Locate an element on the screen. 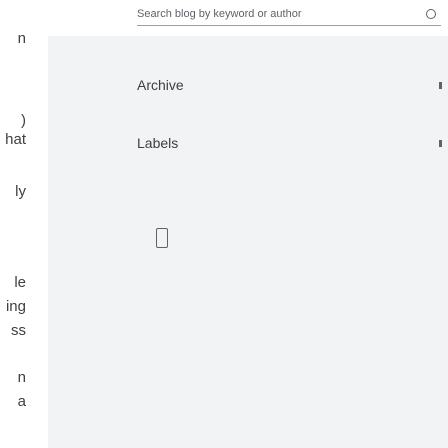 The height and width of the screenshot is (448, 448). article-text-fragment: ) is located at coordinates (23, 120).